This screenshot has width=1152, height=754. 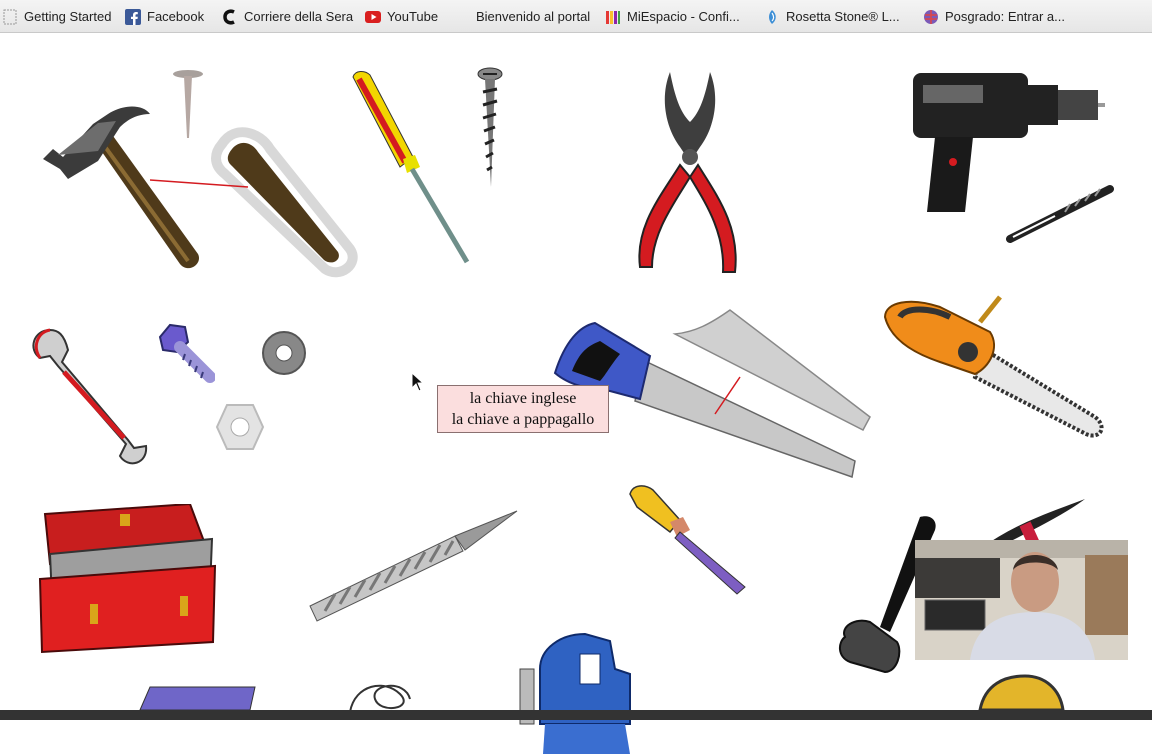 I want to click on wrench-image, so click(x=90, y=396).